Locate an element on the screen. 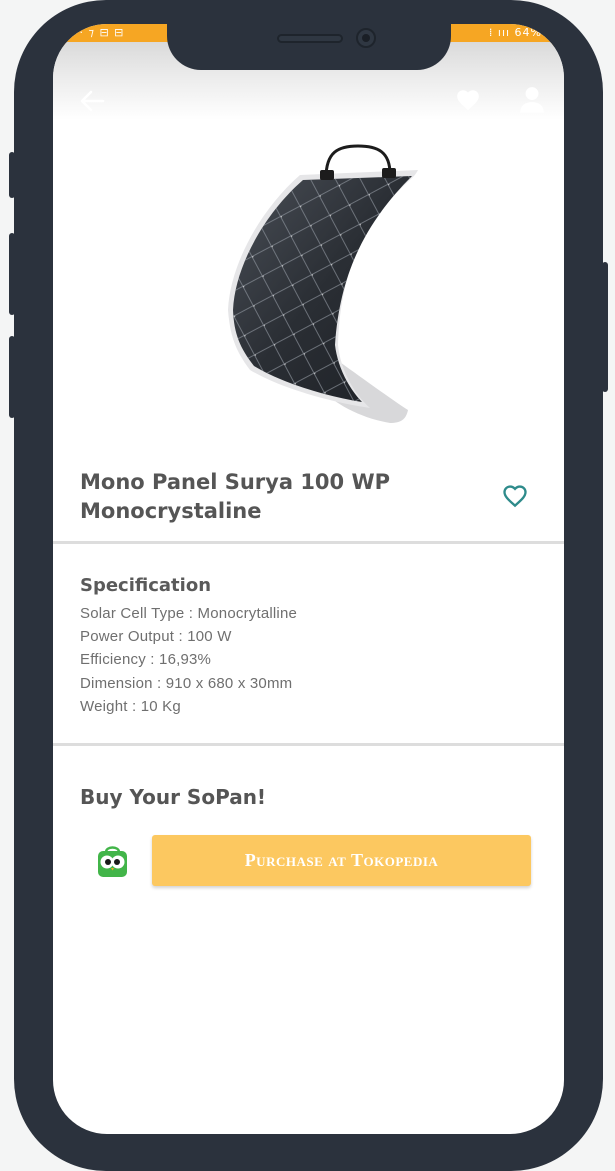  product-title-line-2: Monocrystaline is located at coordinates (171, 511).